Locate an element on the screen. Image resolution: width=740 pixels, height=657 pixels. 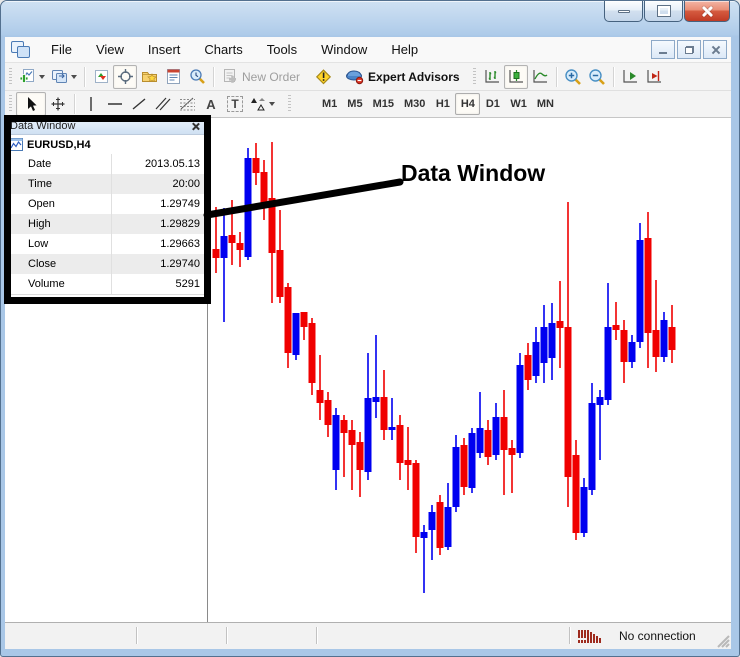
bar-chart-icon is located at coordinates (492, 76).